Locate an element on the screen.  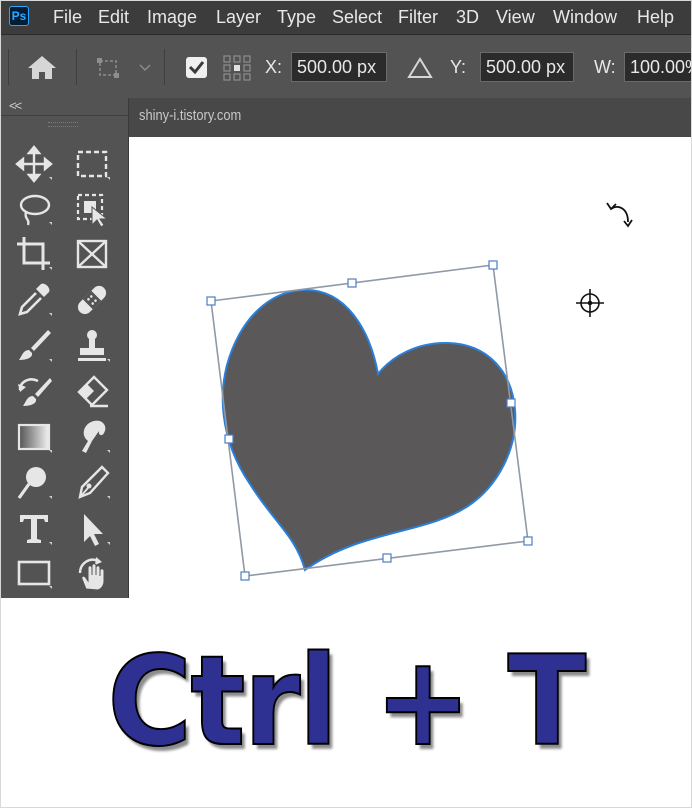
transform-handle-top is located at coordinates (352, 283).